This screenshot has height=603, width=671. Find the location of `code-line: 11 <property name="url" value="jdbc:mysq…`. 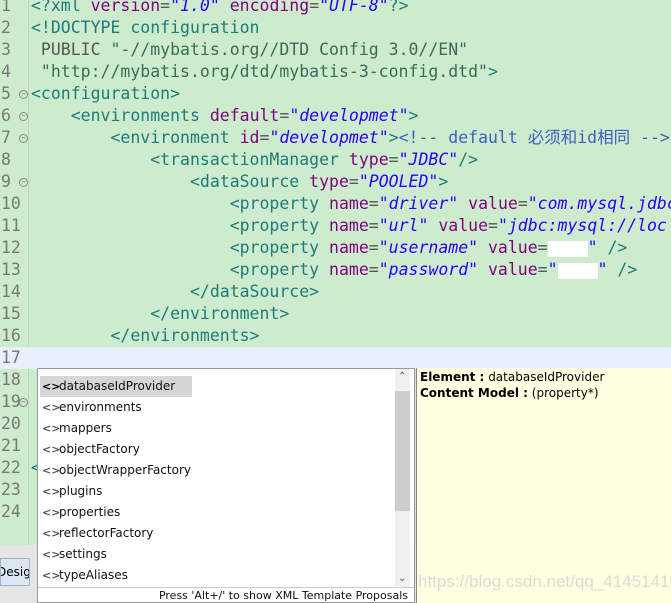

code-line: 11 <property name="url" value="jdbc:mysq… is located at coordinates (335, 226).